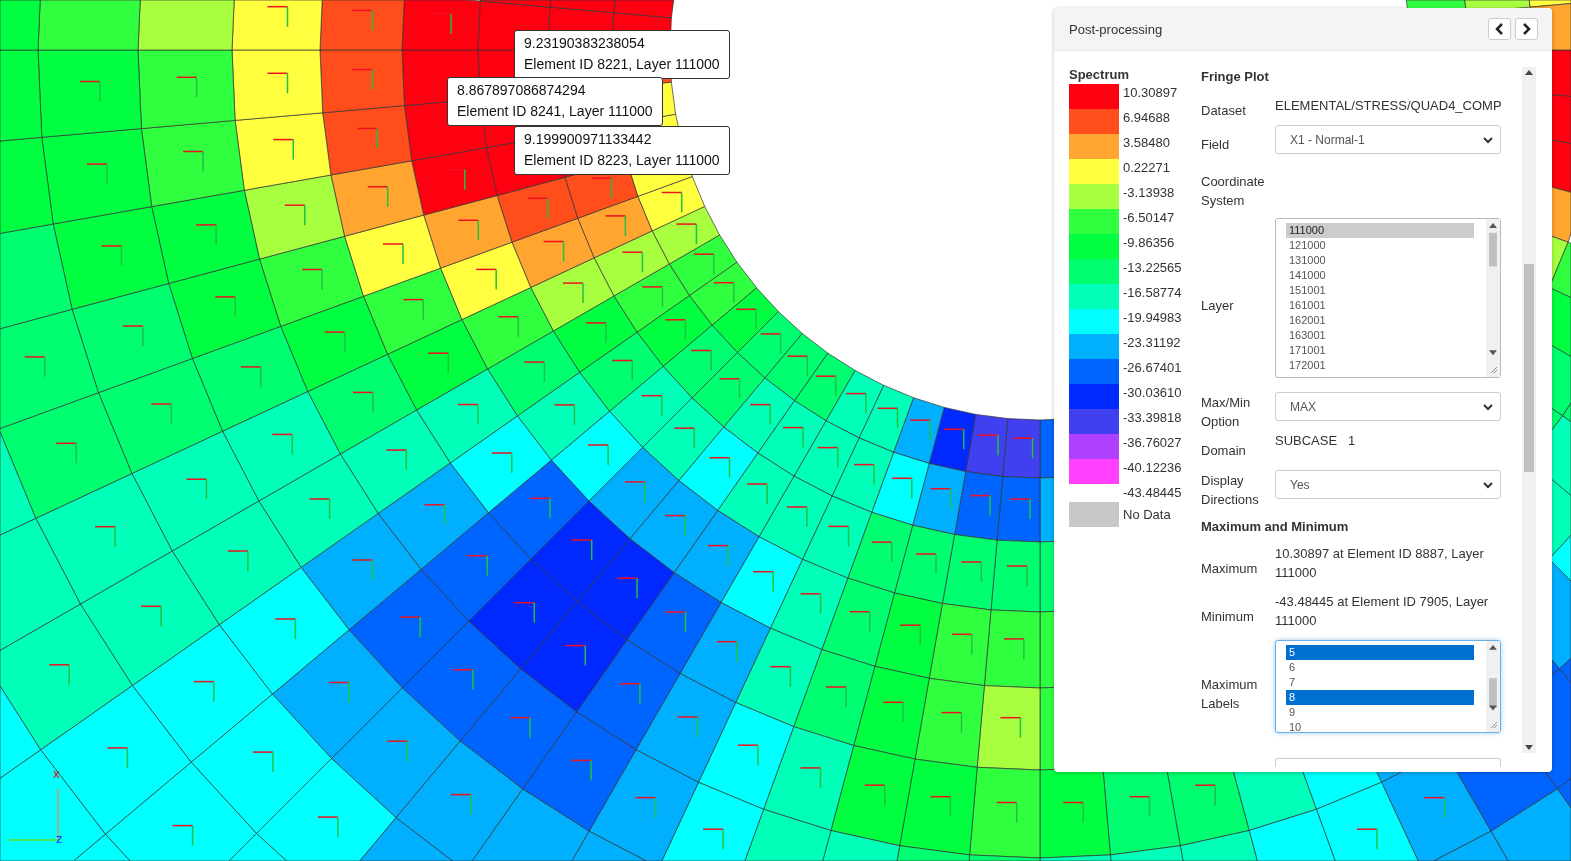 This screenshot has height=861, width=1571. Describe the element at coordinates (1380, 245) in the screenshot. I see `list-option: 121000` at that location.